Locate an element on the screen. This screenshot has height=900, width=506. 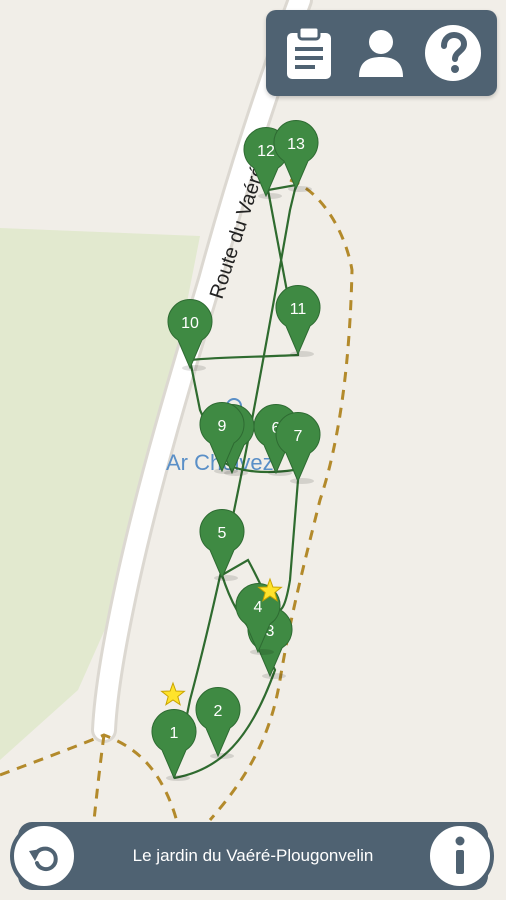
map-marker-label: 5 is located at coordinates (222, 533).